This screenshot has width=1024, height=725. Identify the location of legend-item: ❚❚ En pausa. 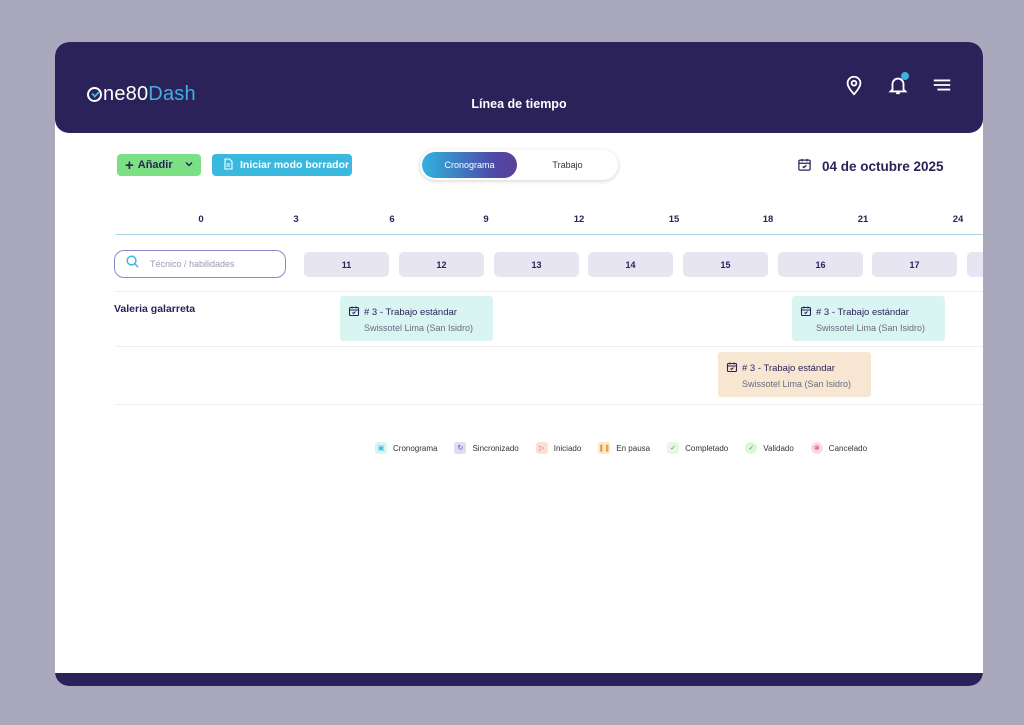
(624, 448).